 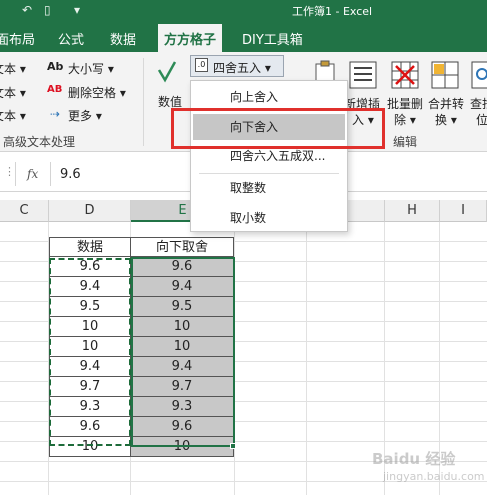 What do you see at coordinates (182, 247) in the screenshot?
I see `header-cell-round-down: 向下取舍` at bounding box center [182, 247].